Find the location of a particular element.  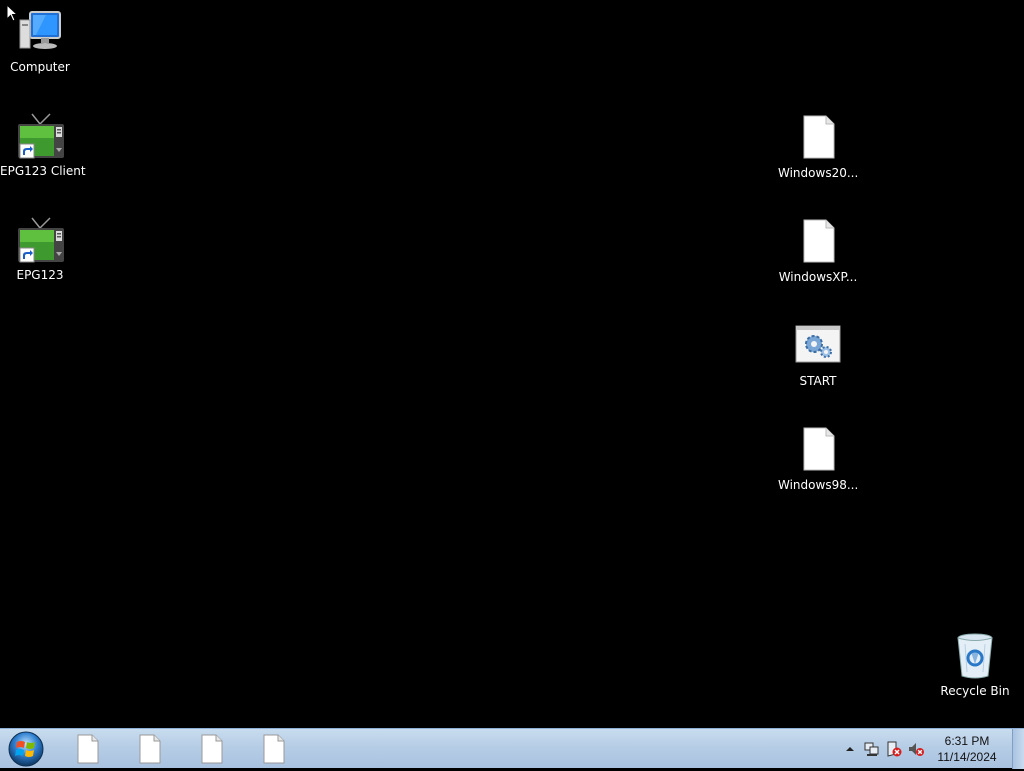

recycle-bin-icon is located at coordinates (975, 656).